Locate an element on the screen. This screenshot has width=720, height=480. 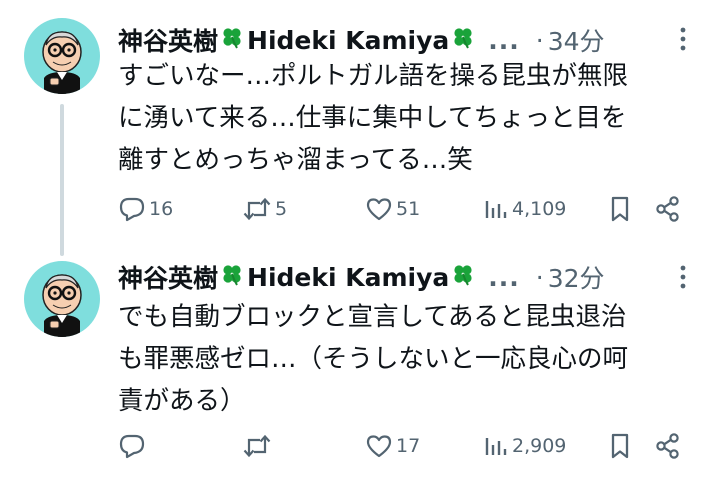
like-count: 17 is located at coordinates (408, 446).